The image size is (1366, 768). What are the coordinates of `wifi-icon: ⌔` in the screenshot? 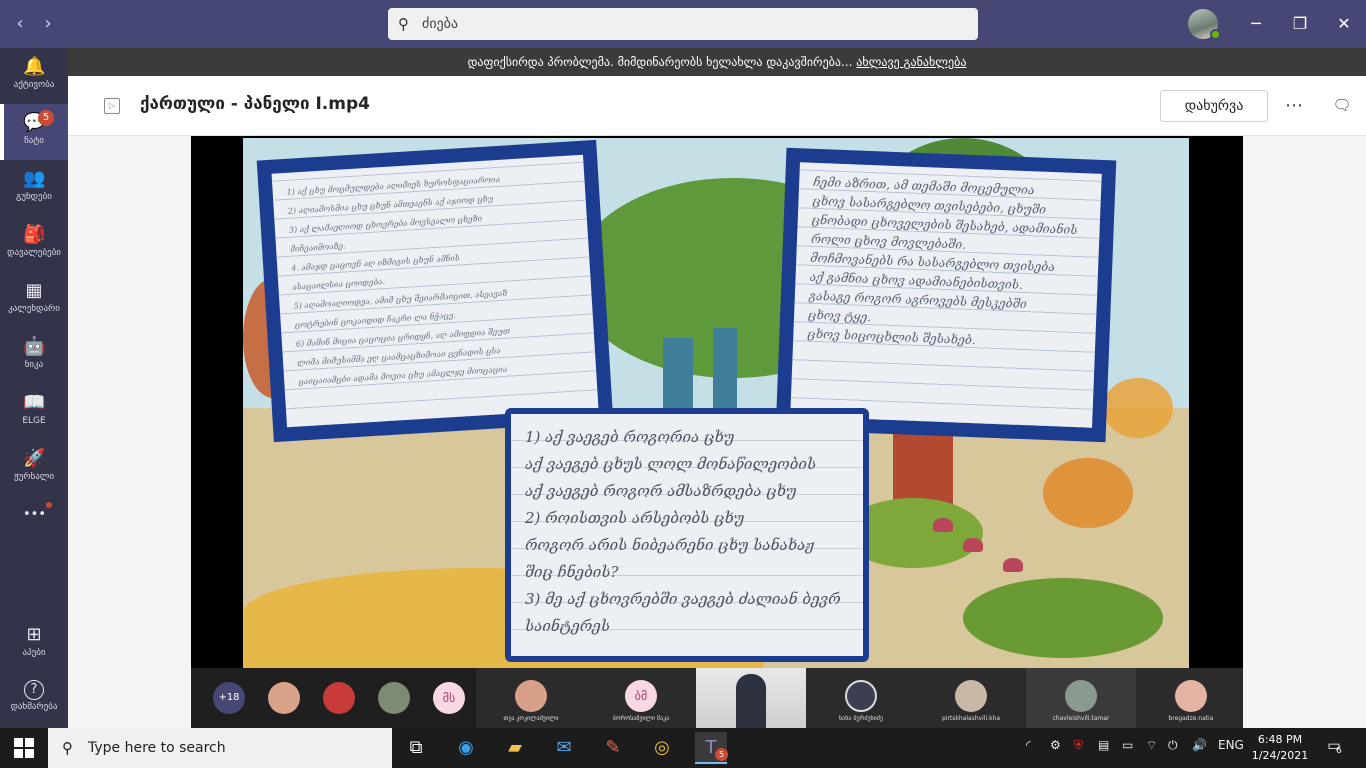 It's located at (1151, 745).